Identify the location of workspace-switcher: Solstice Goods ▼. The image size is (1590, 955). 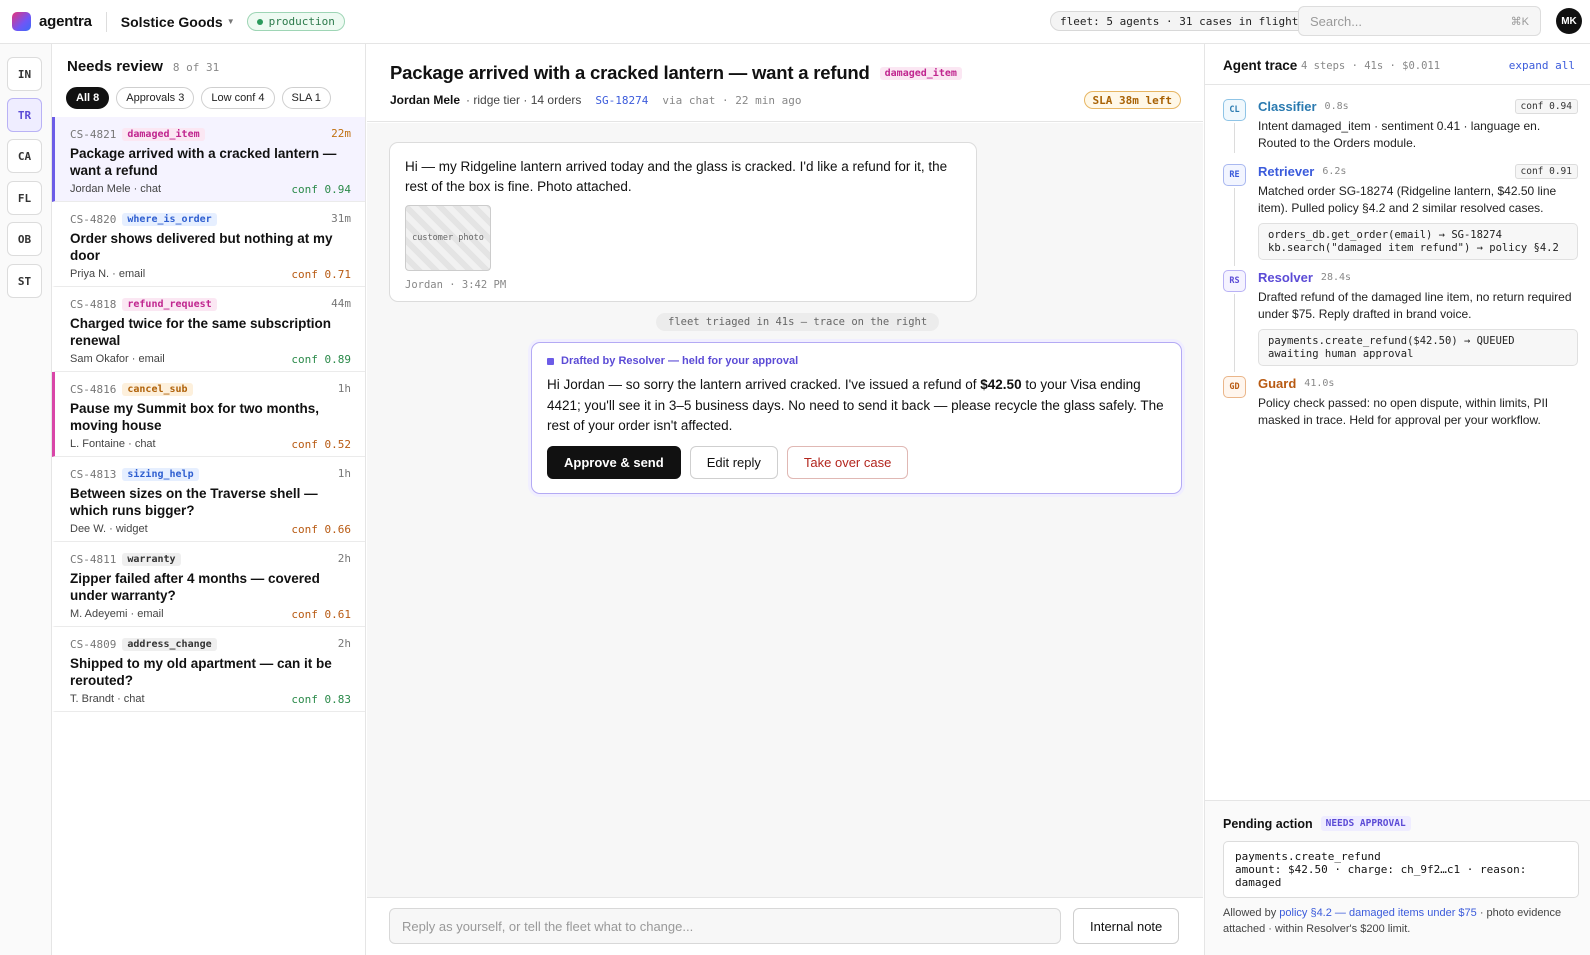
(178, 22).